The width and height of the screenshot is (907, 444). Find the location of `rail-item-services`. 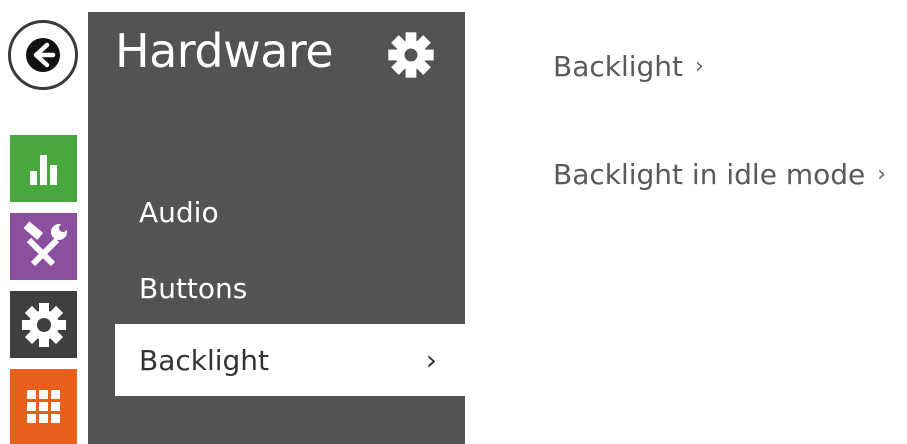

rail-item-services is located at coordinates (43, 246).